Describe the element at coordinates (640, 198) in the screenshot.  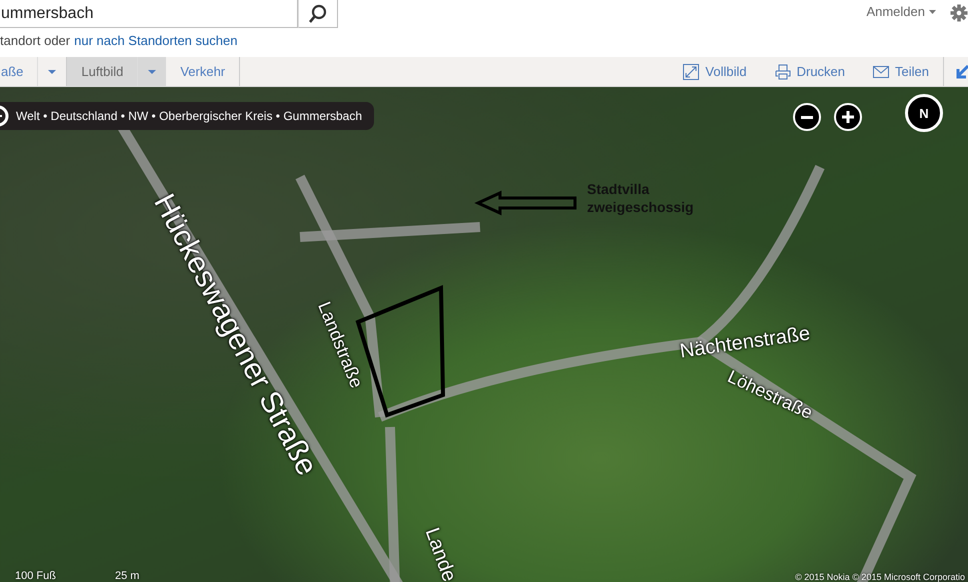
I see `annotation-text: Stadtvilla zweigeschossig` at that location.